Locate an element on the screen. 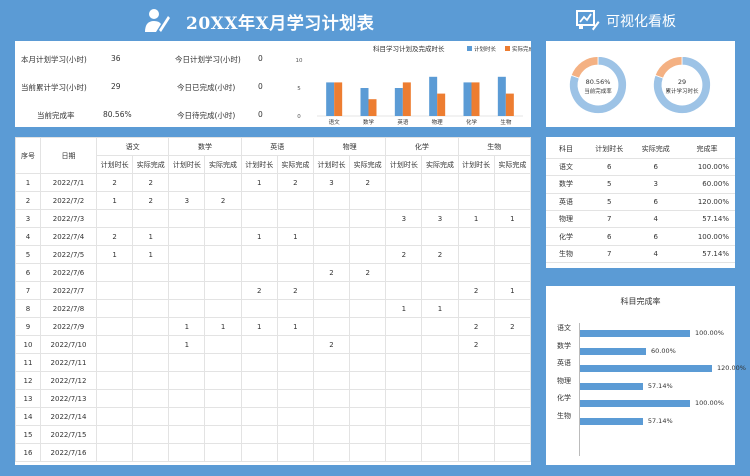 The image size is (750, 476). row-index: 16 is located at coordinates (28, 452).